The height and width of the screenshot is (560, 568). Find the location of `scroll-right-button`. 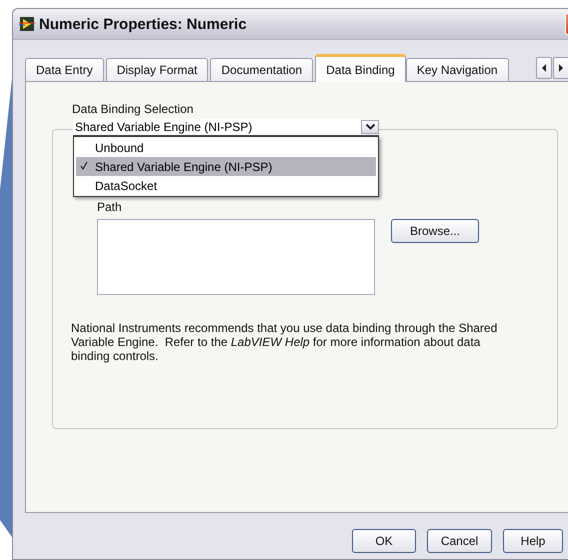

scroll-right-button is located at coordinates (560, 68).